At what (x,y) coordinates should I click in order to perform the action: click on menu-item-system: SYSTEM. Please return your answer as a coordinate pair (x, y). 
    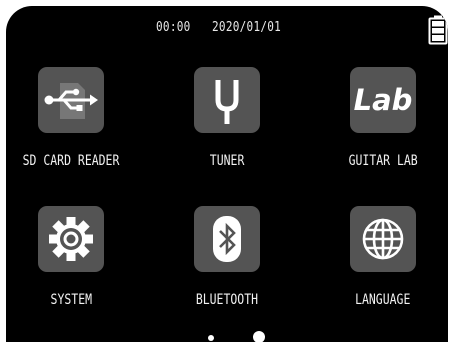
    Looking at the image, I should click on (71, 265).